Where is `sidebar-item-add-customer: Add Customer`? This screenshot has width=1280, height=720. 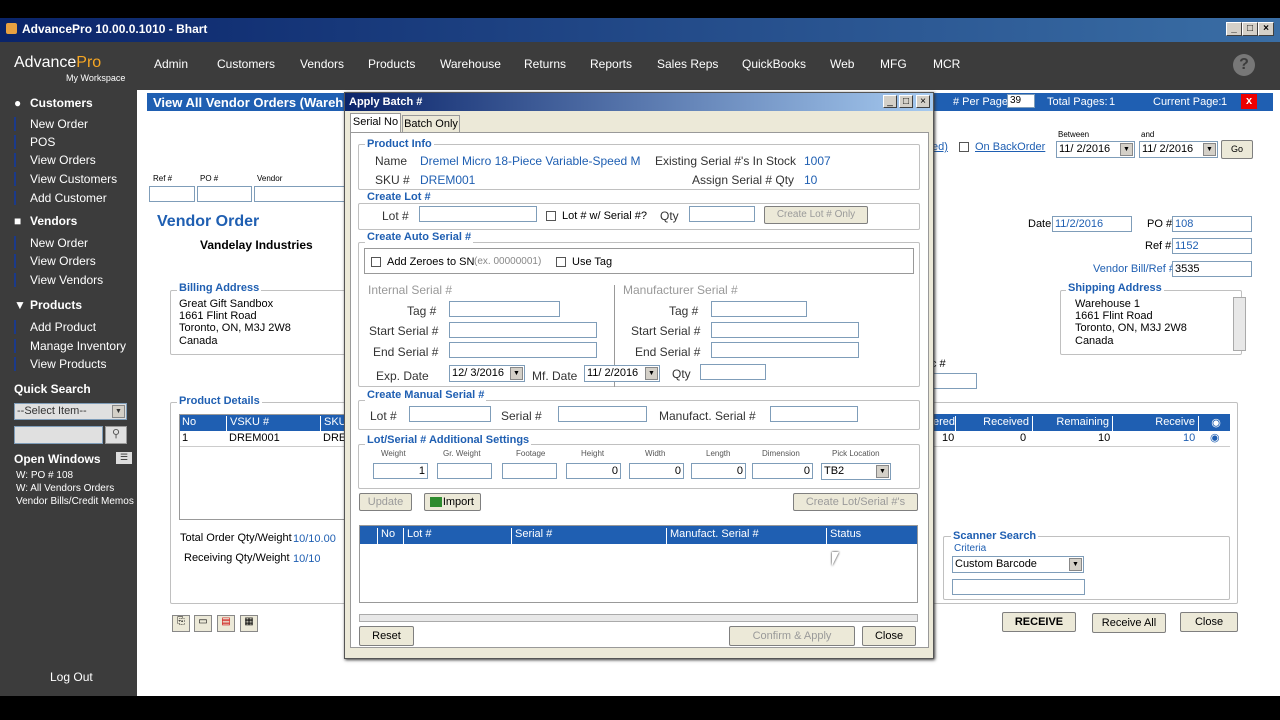 sidebar-item-add-customer: Add Customer is located at coordinates (75, 198).